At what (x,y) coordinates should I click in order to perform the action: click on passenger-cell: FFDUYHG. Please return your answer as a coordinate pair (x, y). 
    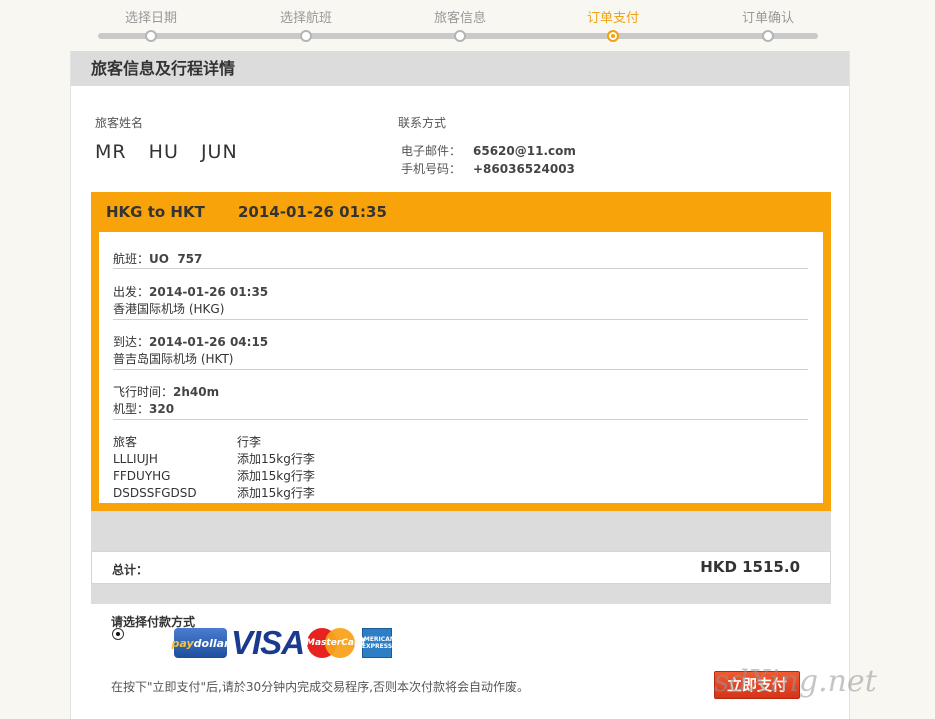
    Looking at the image, I should click on (142, 476).